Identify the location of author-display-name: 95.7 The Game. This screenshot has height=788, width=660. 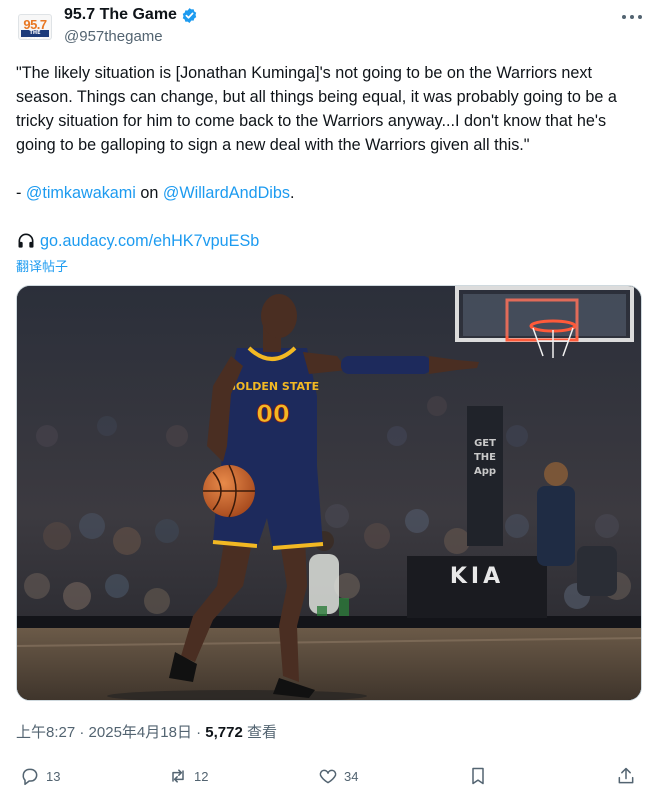
(120, 15).